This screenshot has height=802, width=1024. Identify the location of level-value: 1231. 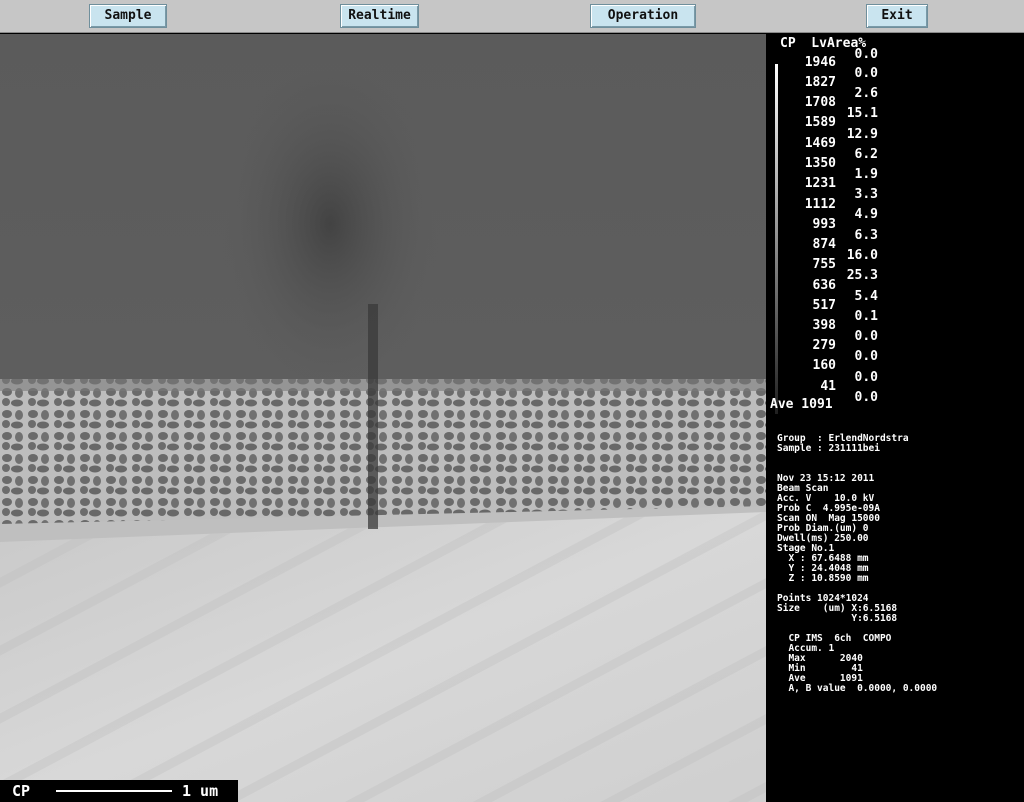
(820, 183).